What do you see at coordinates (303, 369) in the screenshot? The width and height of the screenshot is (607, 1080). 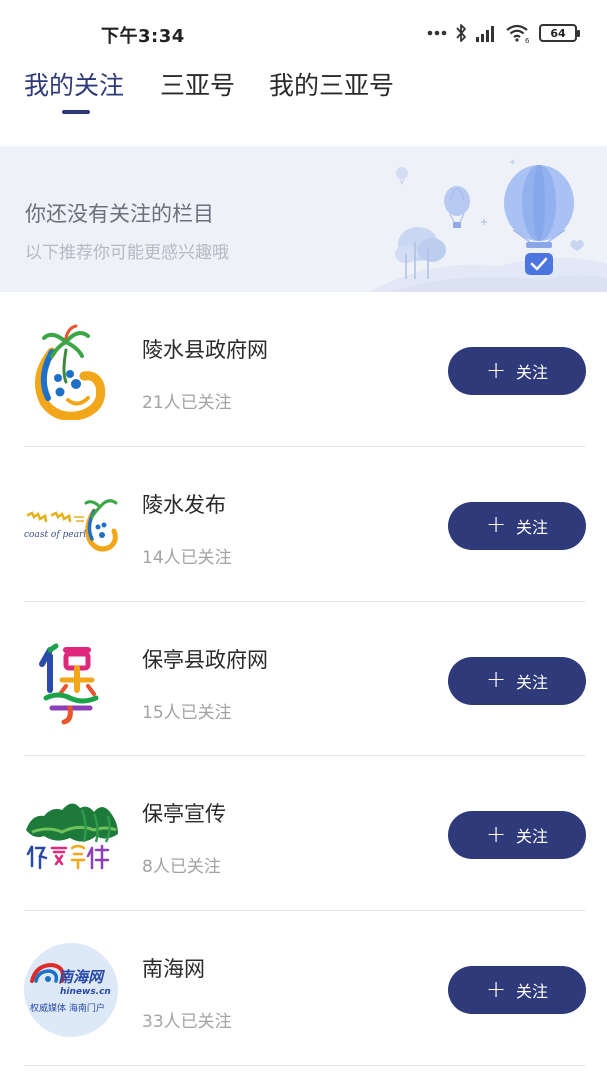 I see `list-item: 陵水县政府网 21人已关注 + 关注` at bounding box center [303, 369].